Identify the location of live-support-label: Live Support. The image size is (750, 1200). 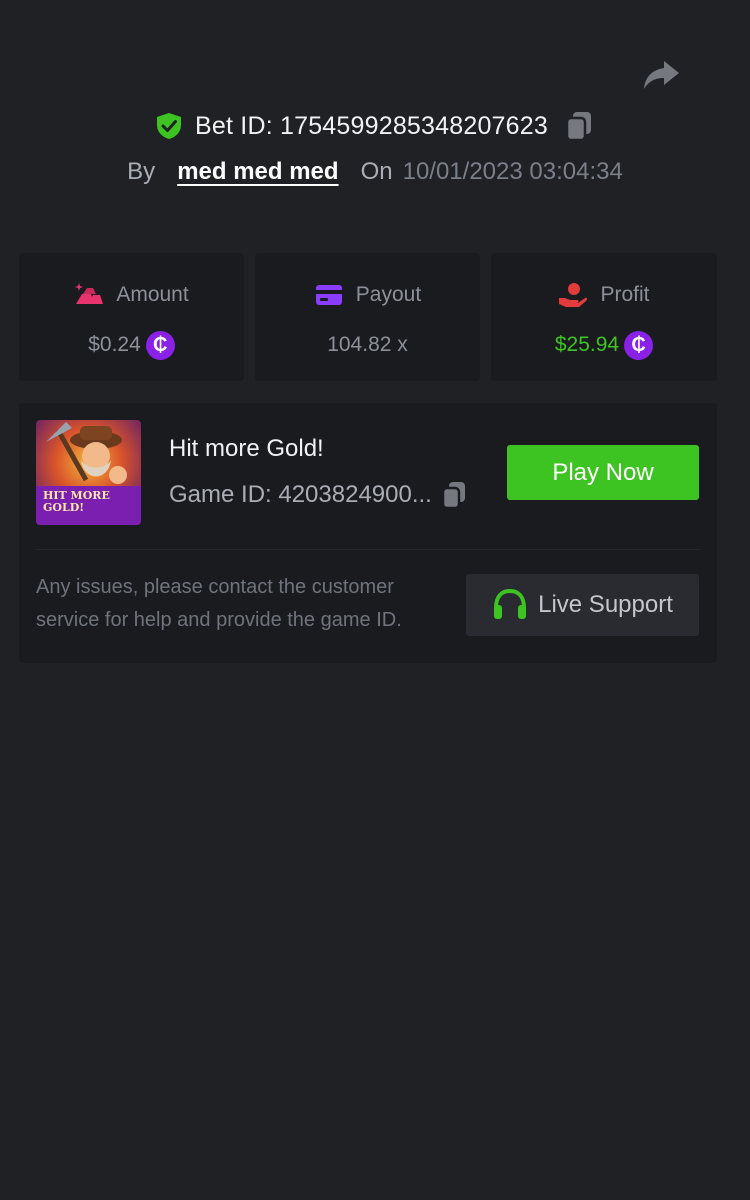
(605, 604).